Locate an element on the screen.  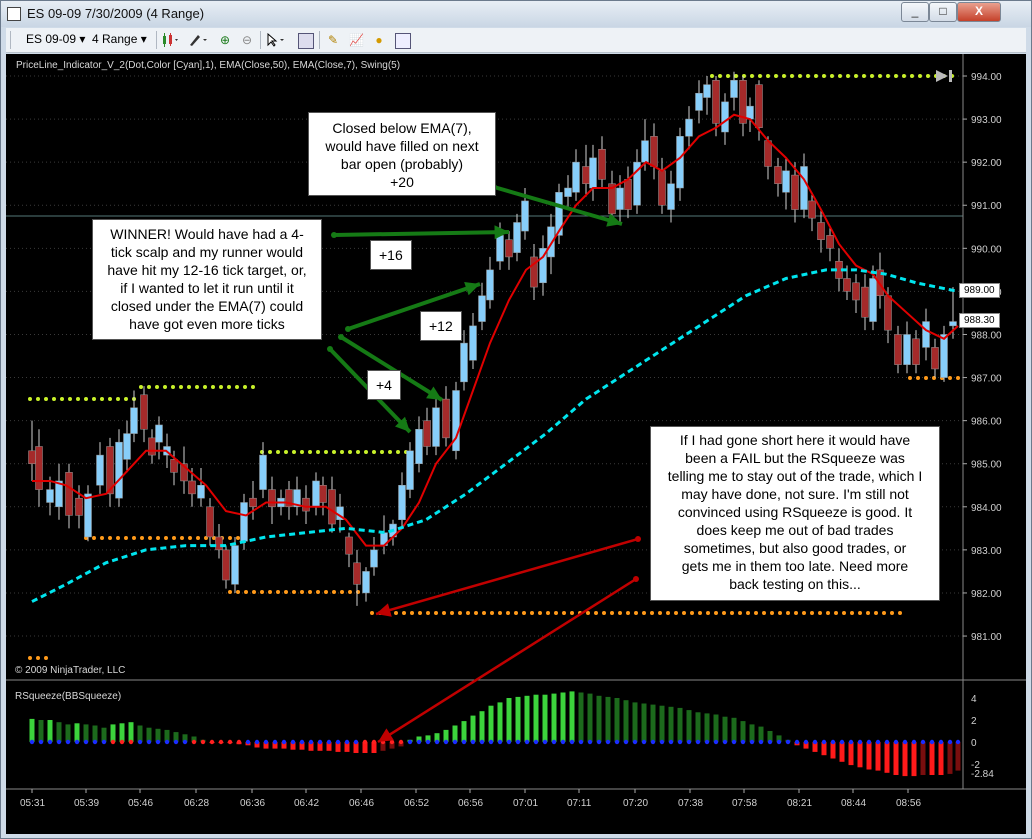
chevron-down-icon: ▾ is located at coordinates (143, 39).